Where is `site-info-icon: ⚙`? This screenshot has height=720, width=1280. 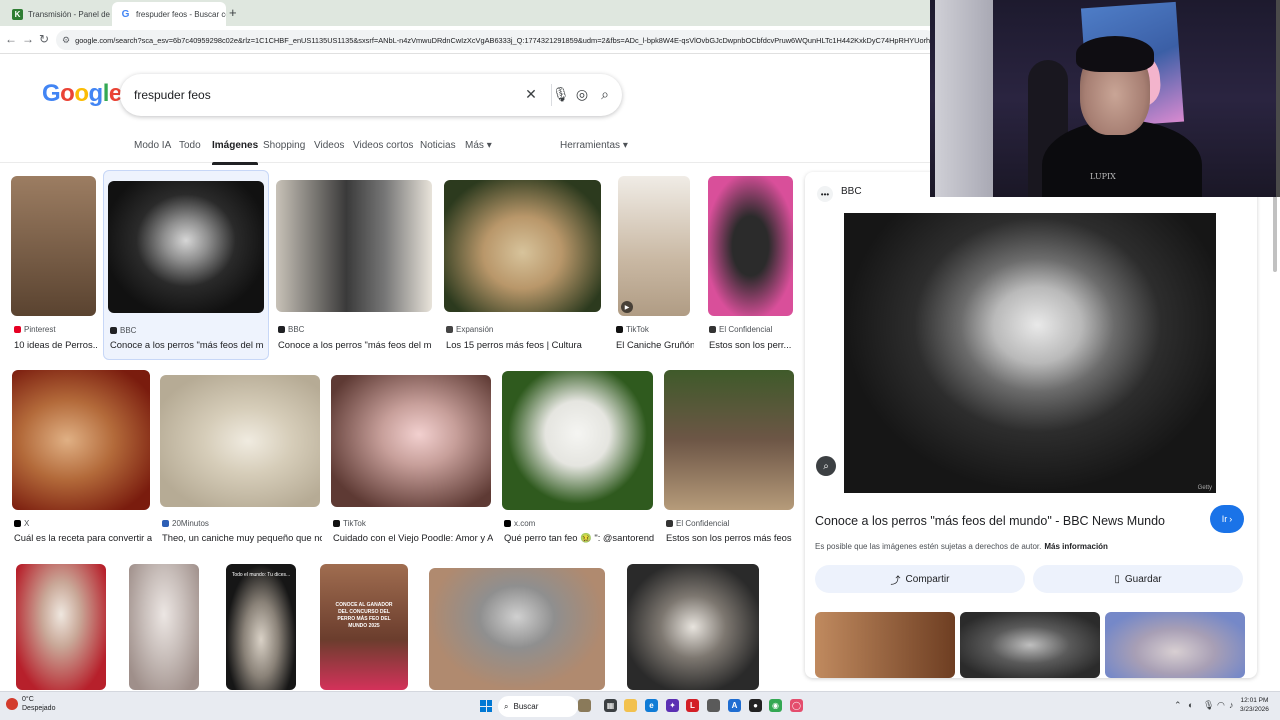 site-info-icon: ⚙ is located at coordinates (66, 40).